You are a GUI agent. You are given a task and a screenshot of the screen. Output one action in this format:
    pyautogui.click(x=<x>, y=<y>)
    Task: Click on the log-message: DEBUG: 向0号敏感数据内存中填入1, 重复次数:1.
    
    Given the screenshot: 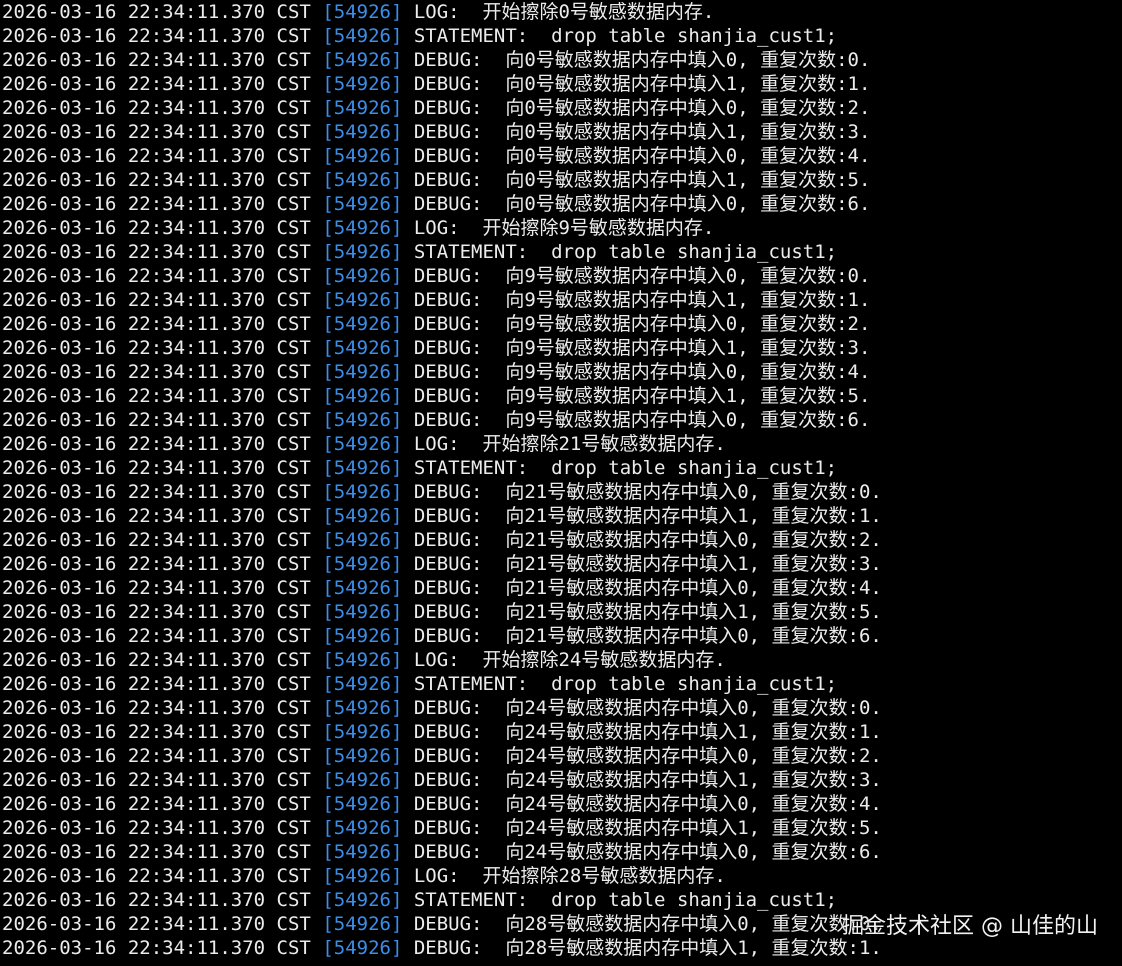 What is the action you would take?
    pyautogui.click(x=642, y=84)
    